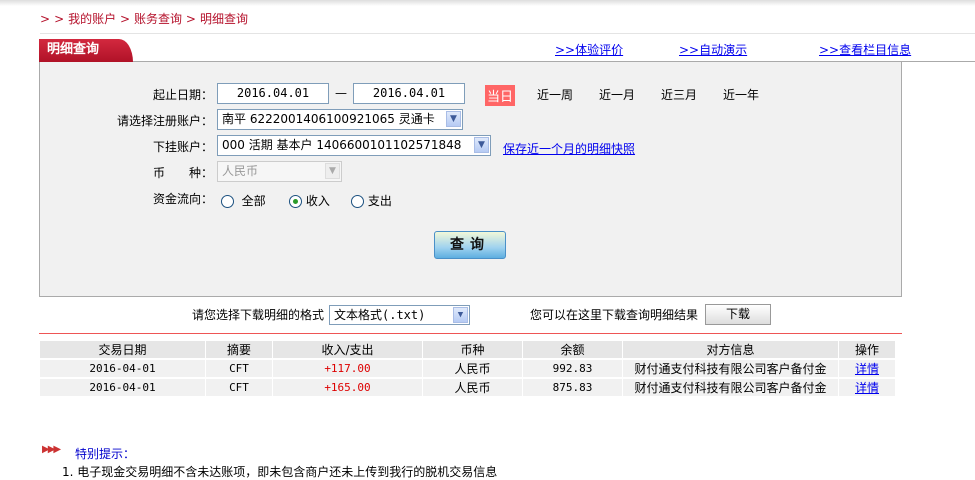 The height and width of the screenshot is (480, 975). What do you see at coordinates (92, 19) in the screenshot?
I see `breadcrumb-my-account: 我的账户` at bounding box center [92, 19].